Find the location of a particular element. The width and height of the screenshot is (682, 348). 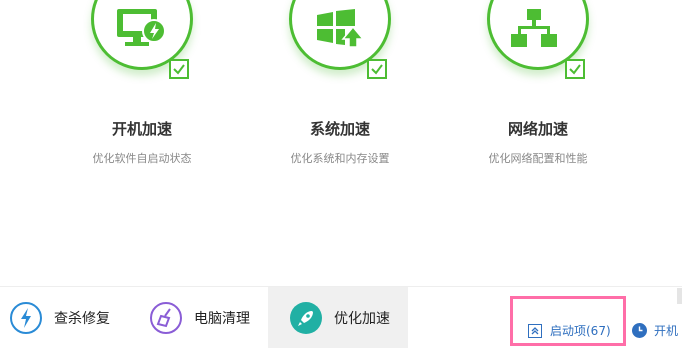

tab-virus-repair: 查杀修复 is located at coordinates (75, 317).